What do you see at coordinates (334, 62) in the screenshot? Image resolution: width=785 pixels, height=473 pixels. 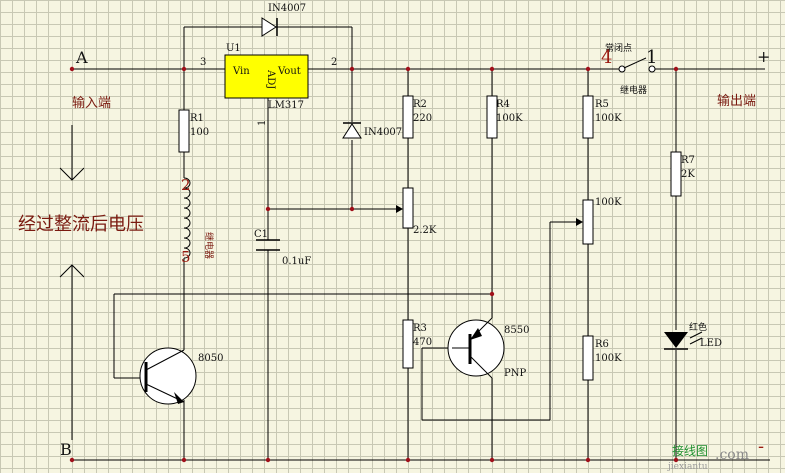 I see `pin2-label: 2` at bounding box center [334, 62].